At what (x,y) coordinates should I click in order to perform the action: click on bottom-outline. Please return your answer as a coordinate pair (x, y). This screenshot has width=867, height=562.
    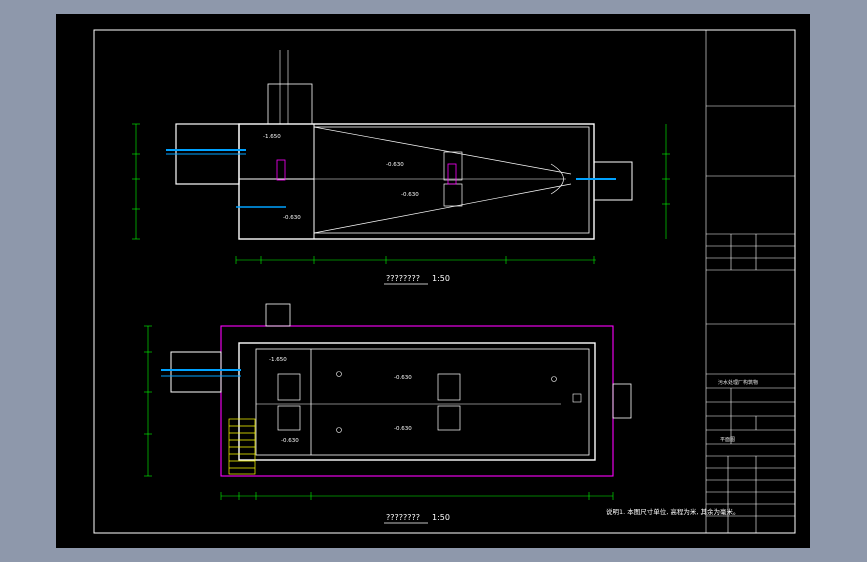
    Looking at the image, I should click on (417, 401).